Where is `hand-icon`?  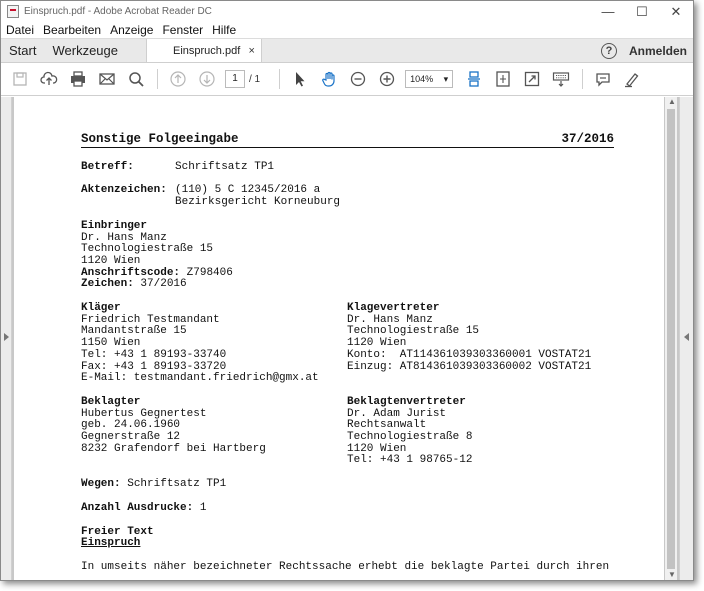 hand-icon is located at coordinates (329, 79).